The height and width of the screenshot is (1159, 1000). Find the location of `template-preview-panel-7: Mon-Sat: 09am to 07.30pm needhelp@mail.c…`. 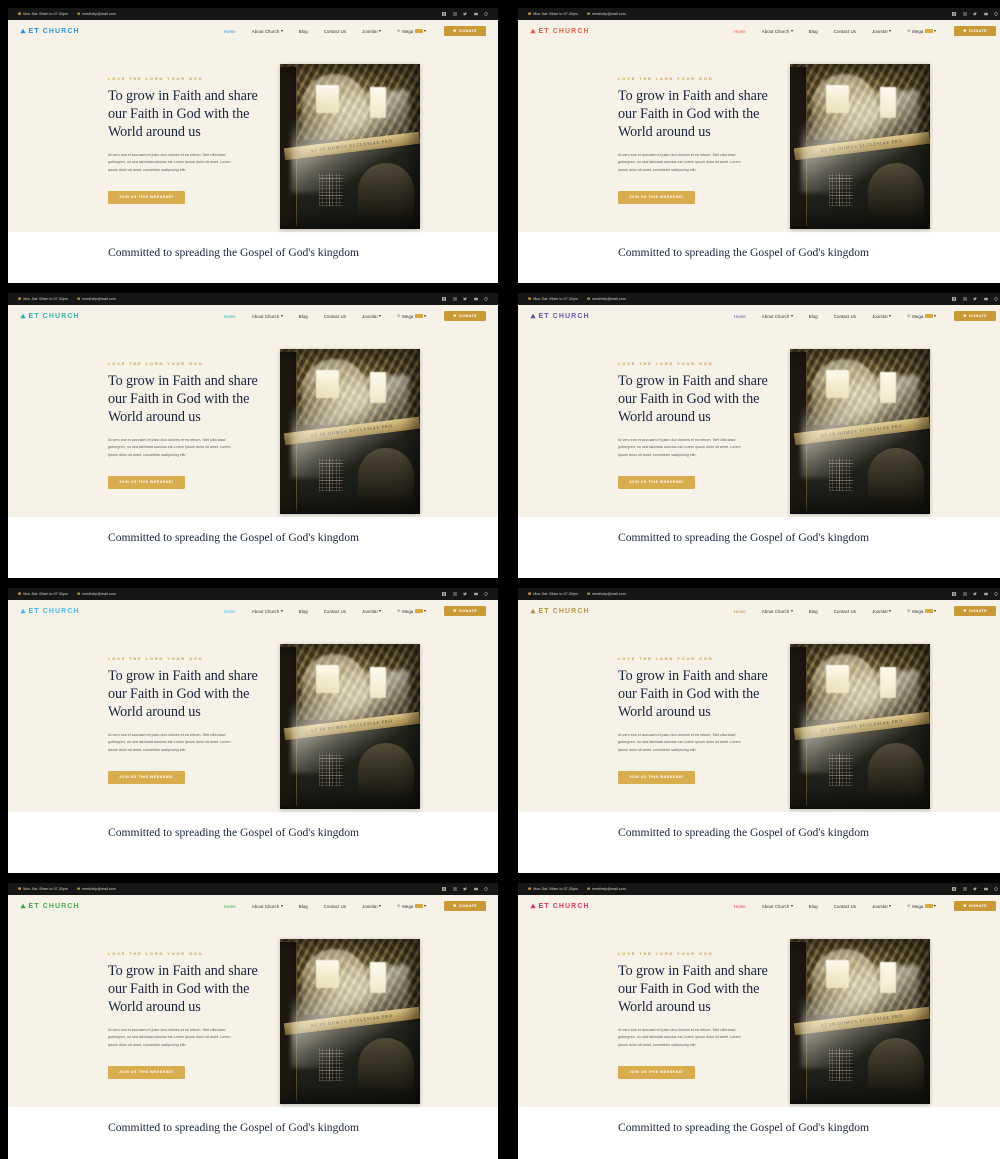

template-preview-panel-7: Mon-Sat: 09am to 07.30pm needhelp@mail.c… is located at coordinates (253, 1021).